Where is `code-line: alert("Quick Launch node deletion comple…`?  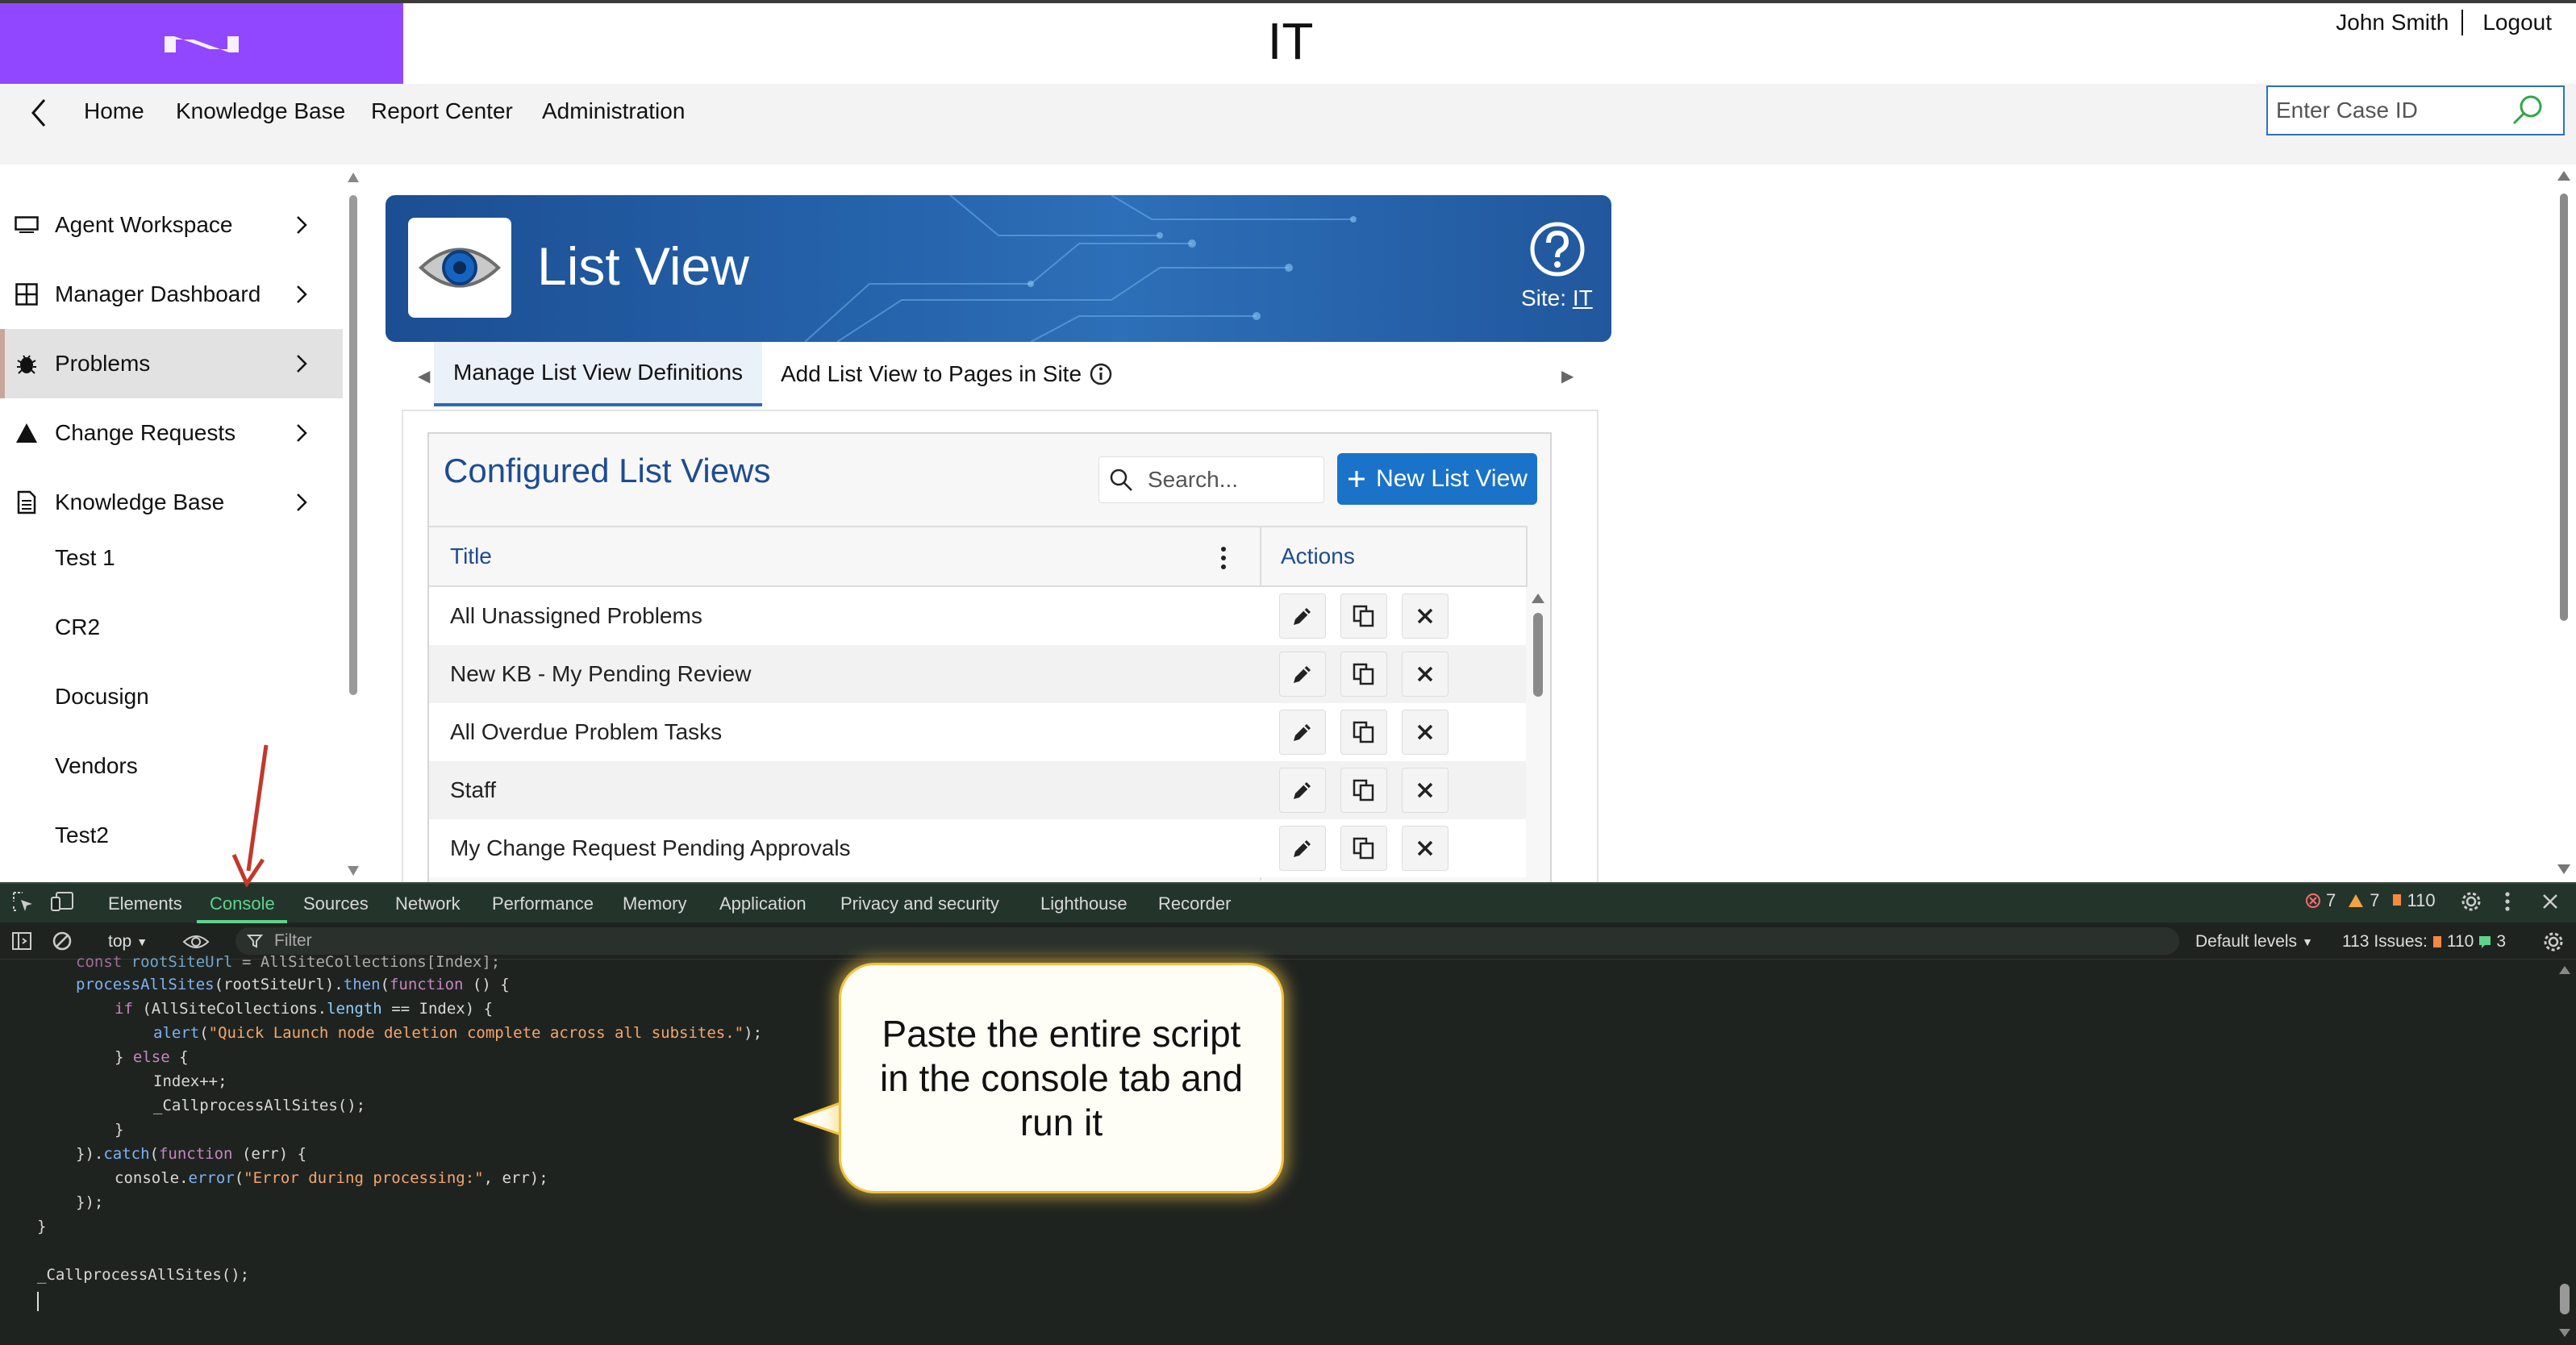 code-line: alert("Quick Launch node deletion comple… is located at coordinates (458, 1033).